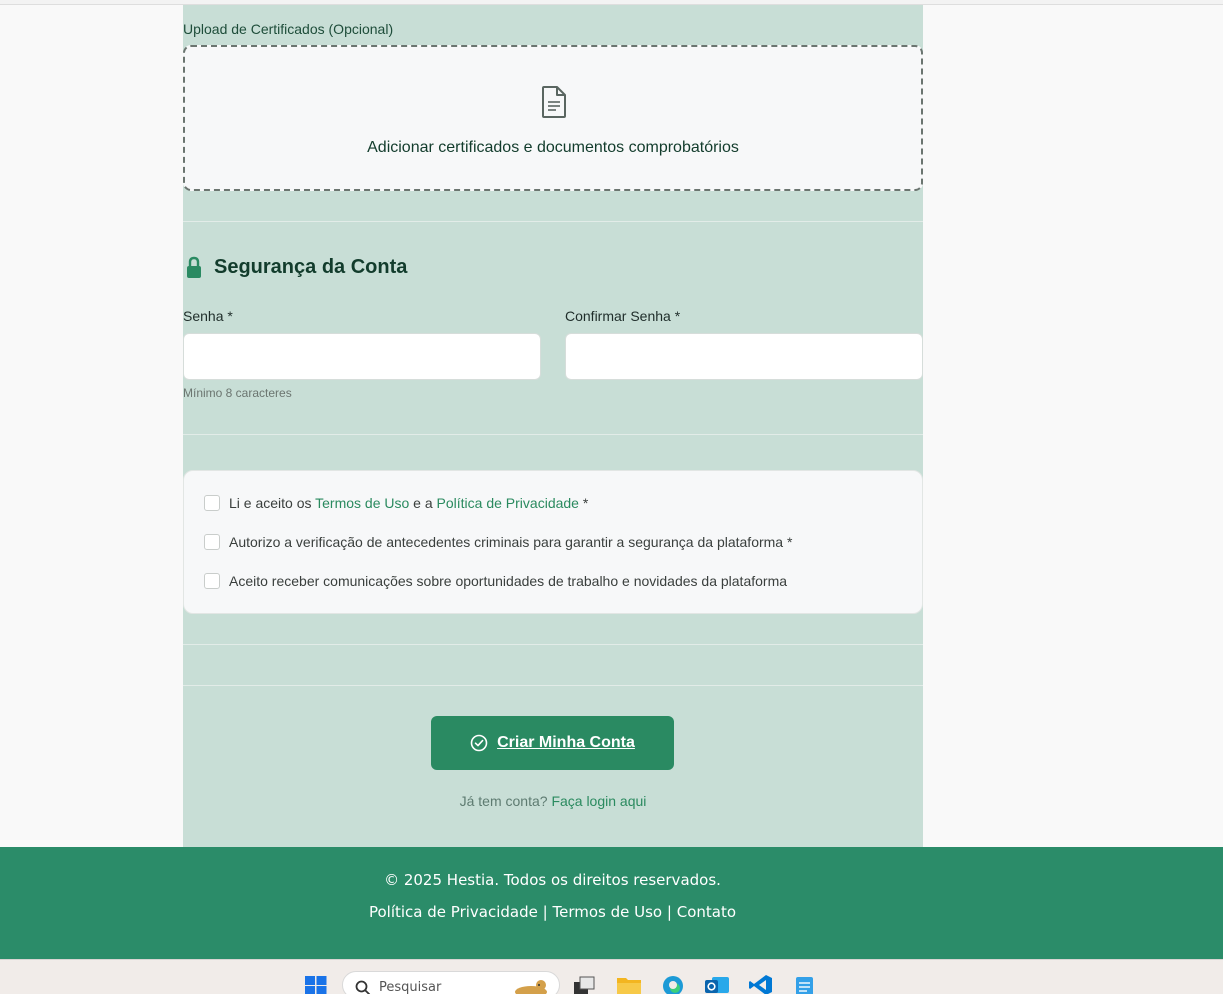 The image size is (1223, 994). Describe the element at coordinates (585, 984) in the screenshot. I see `task-view-icon` at that location.